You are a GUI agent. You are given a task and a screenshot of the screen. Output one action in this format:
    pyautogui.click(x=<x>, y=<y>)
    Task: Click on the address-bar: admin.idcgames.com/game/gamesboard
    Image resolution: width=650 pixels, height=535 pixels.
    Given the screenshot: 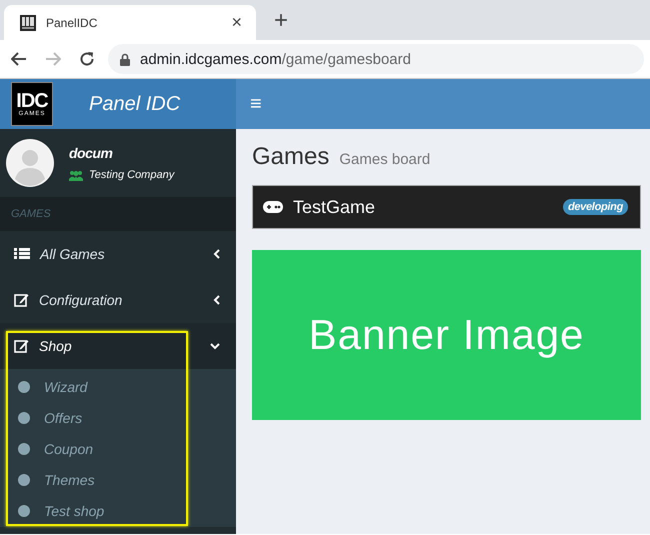 What is the action you would take?
    pyautogui.click(x=376, y=59)
    